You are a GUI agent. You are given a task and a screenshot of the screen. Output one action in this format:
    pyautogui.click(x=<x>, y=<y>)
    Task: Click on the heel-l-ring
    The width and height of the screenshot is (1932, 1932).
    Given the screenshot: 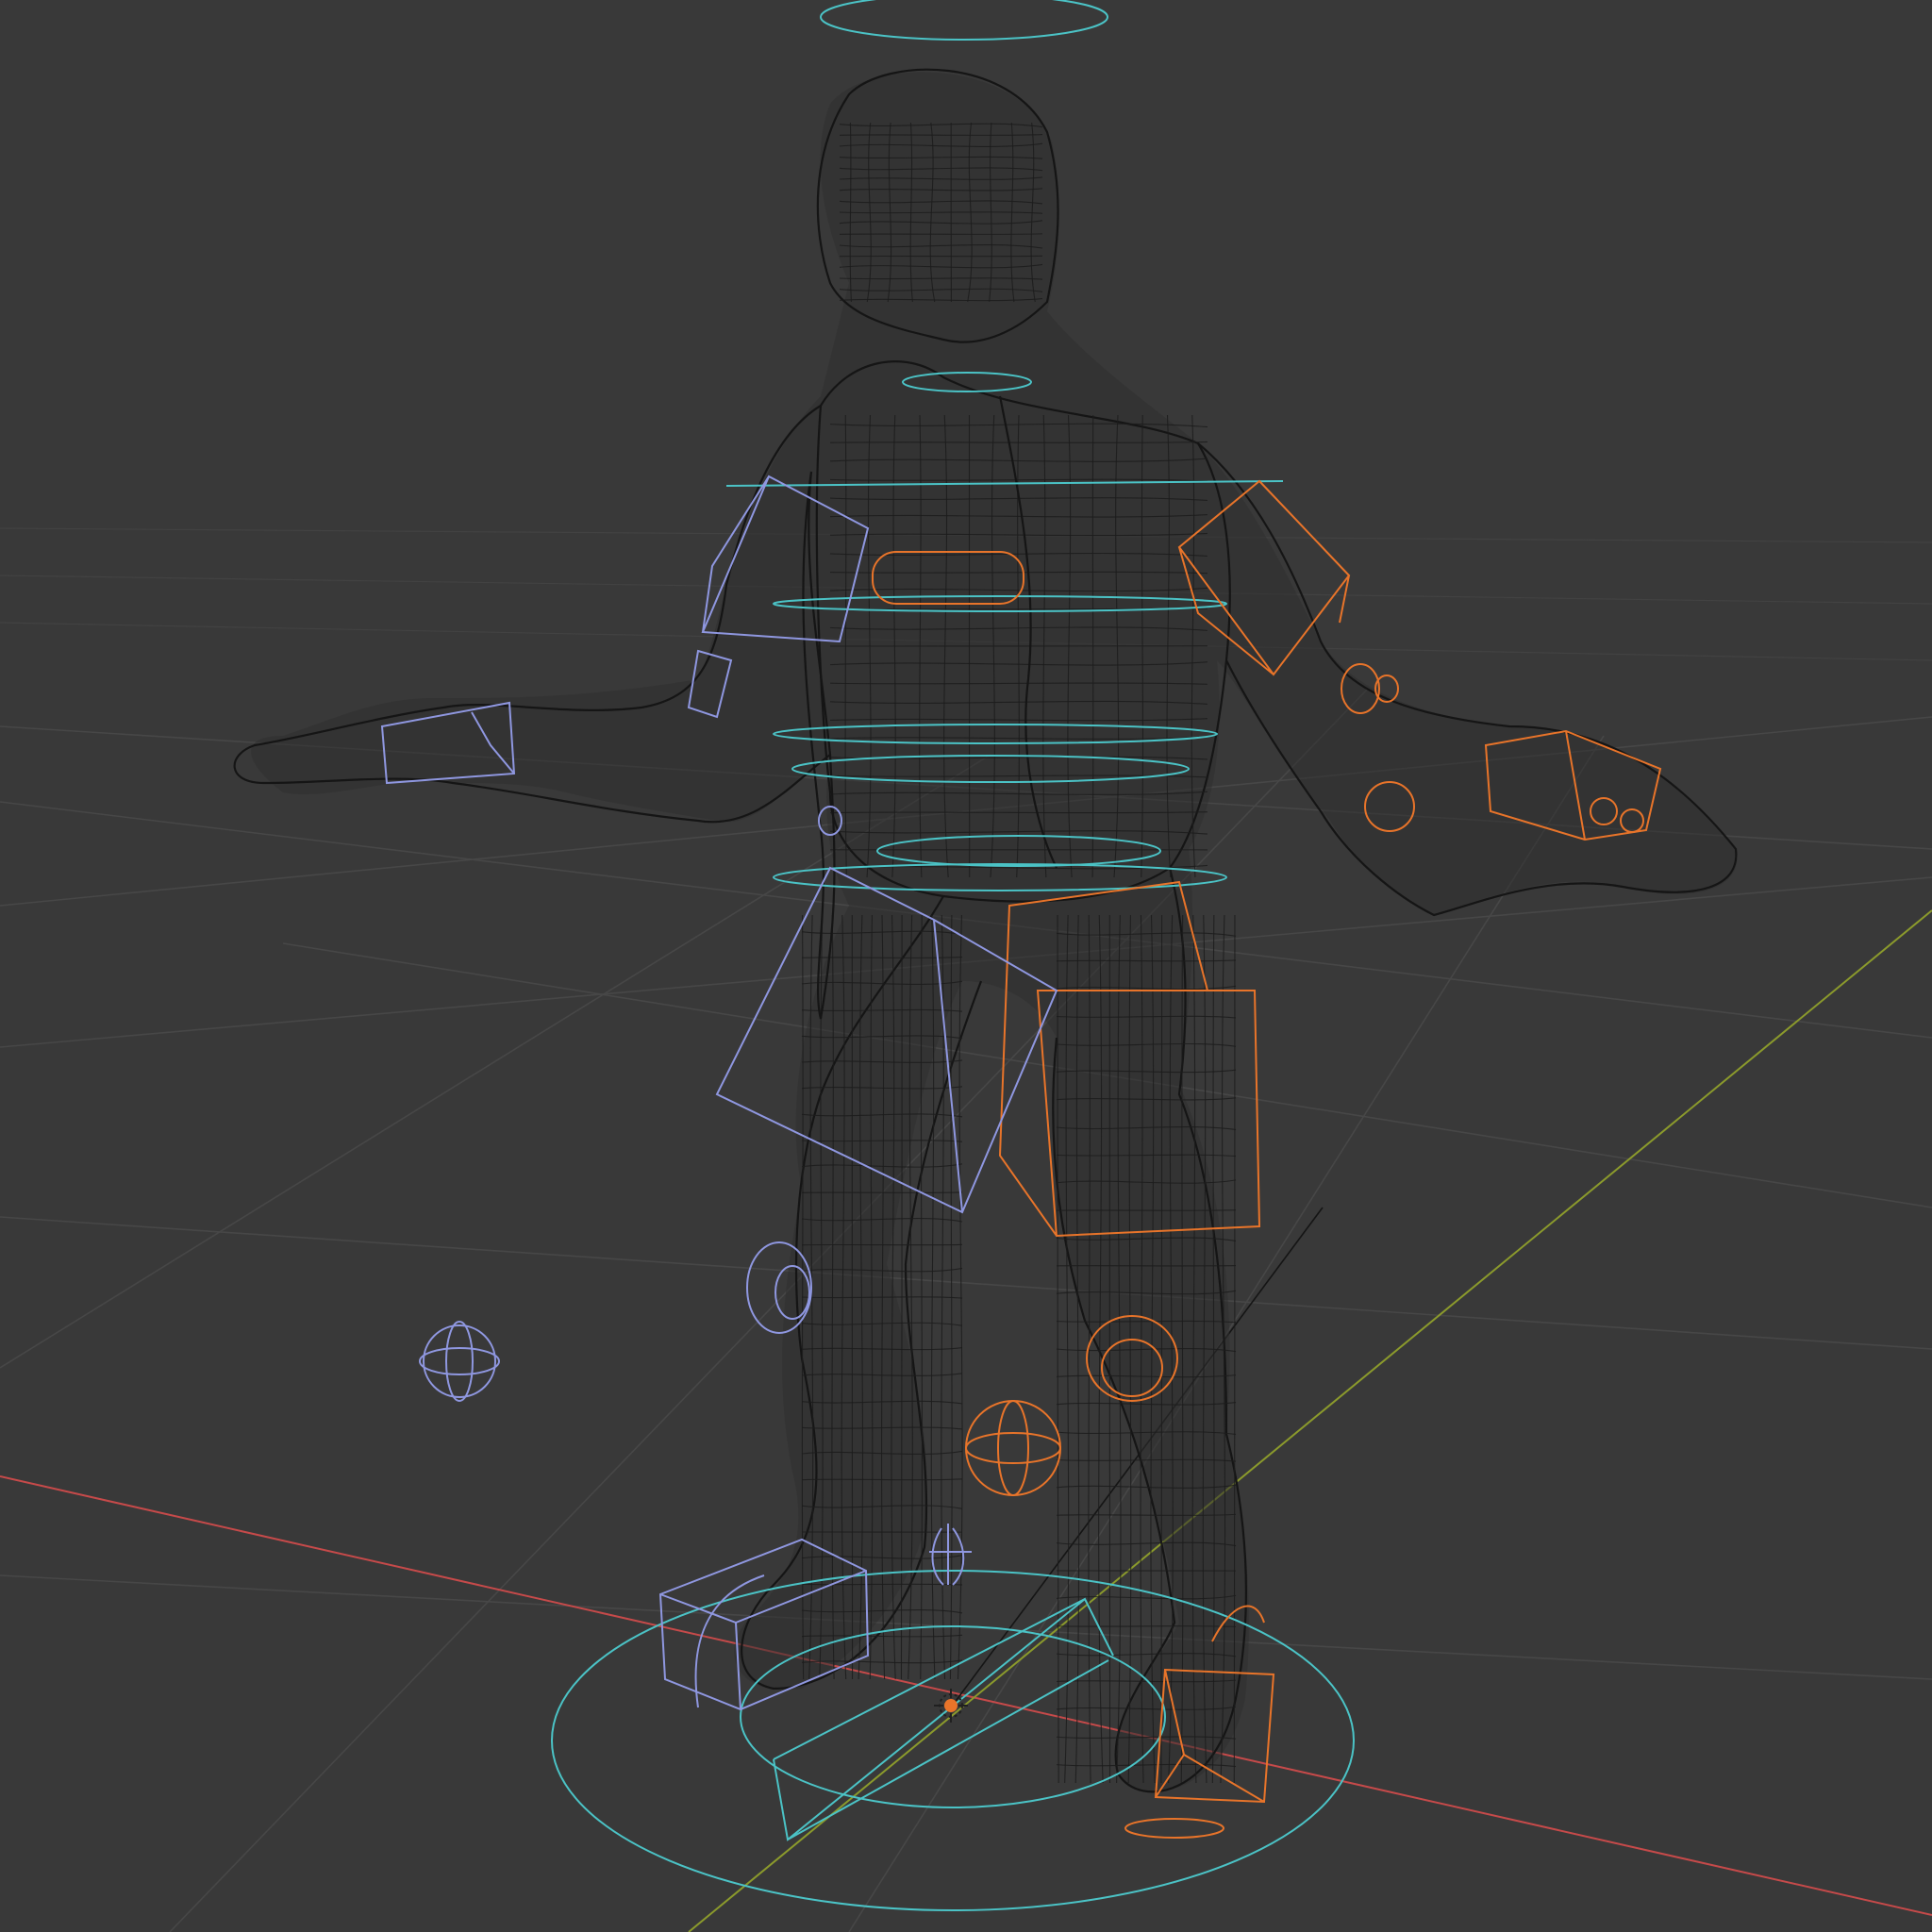 What is the action you would take?
    pyautogui.click(x=1174, y=1829)
    